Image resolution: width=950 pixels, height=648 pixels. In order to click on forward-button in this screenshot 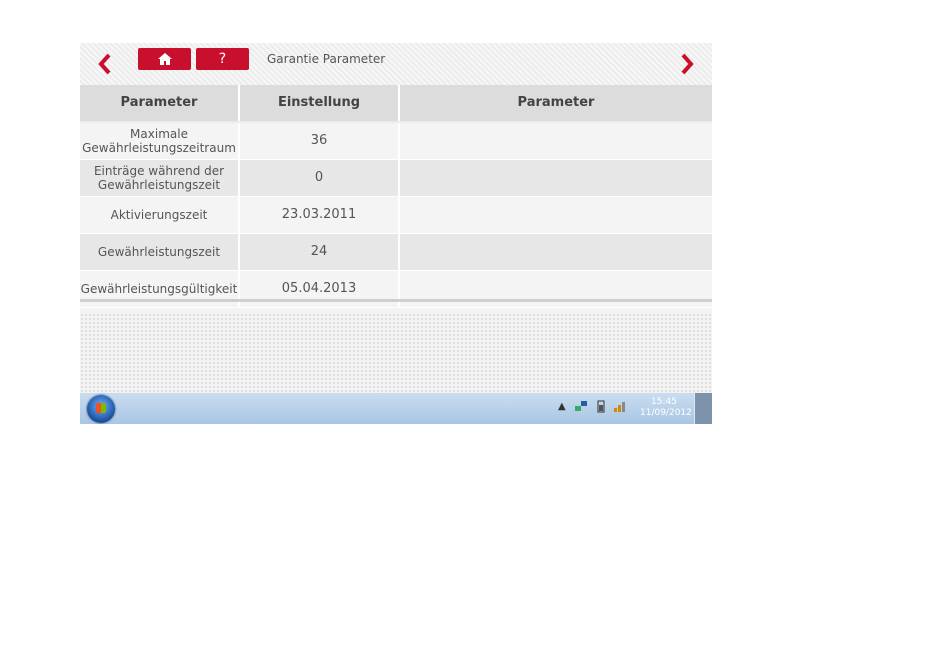, I will do `click(687, 64)`.